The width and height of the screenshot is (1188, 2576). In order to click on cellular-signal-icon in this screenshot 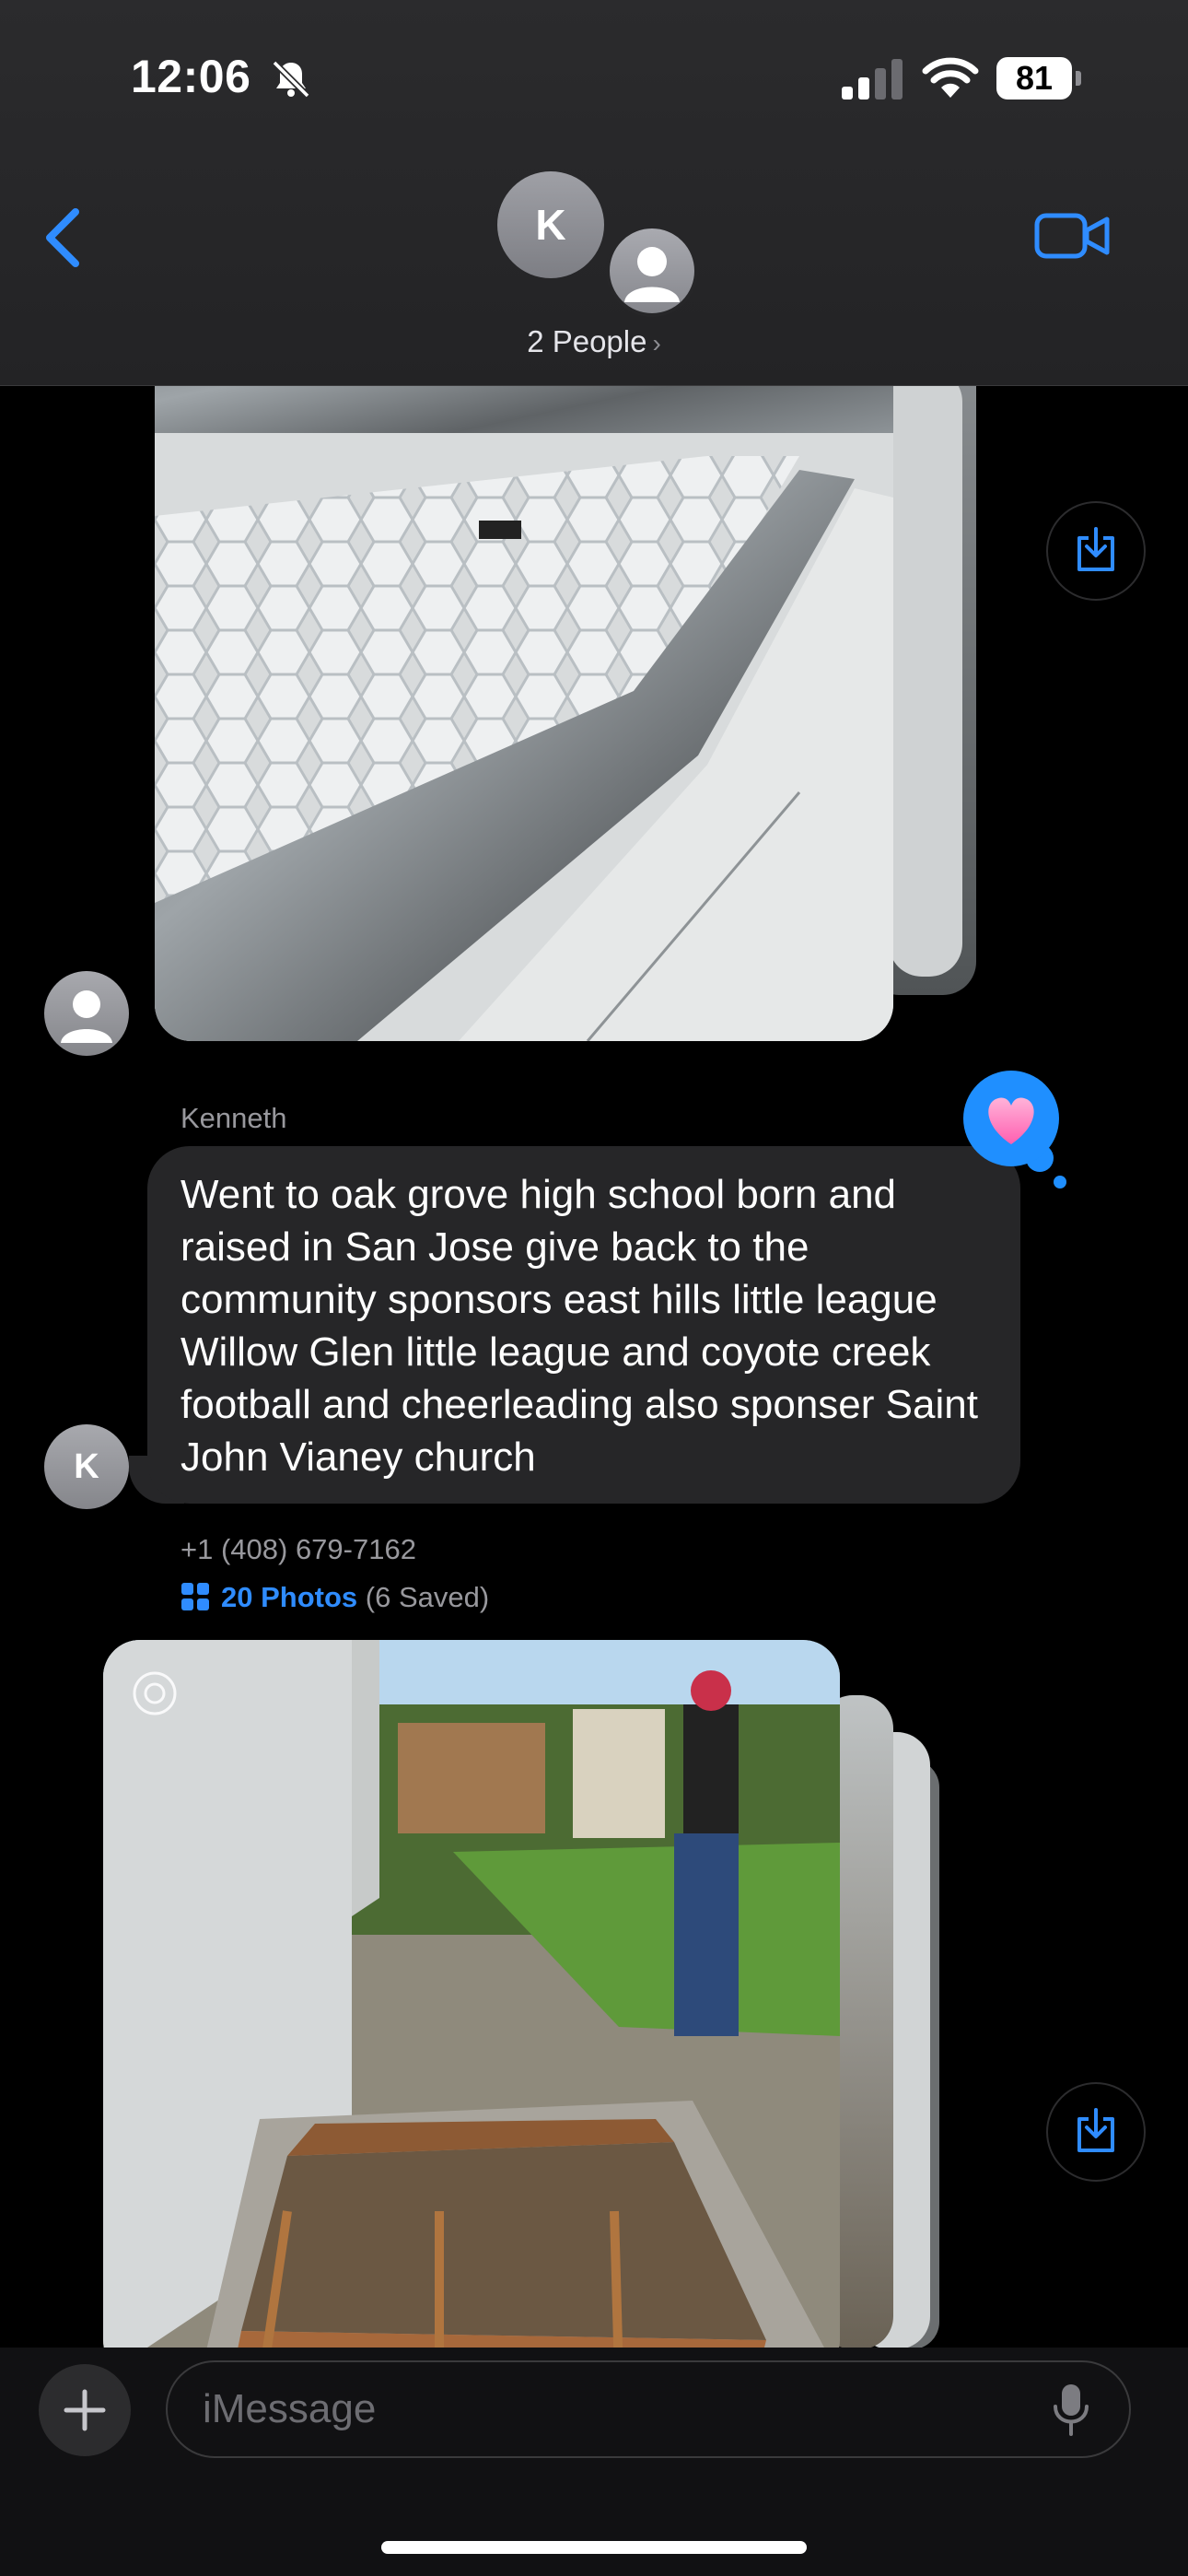, I will do `click(872, 79)`.